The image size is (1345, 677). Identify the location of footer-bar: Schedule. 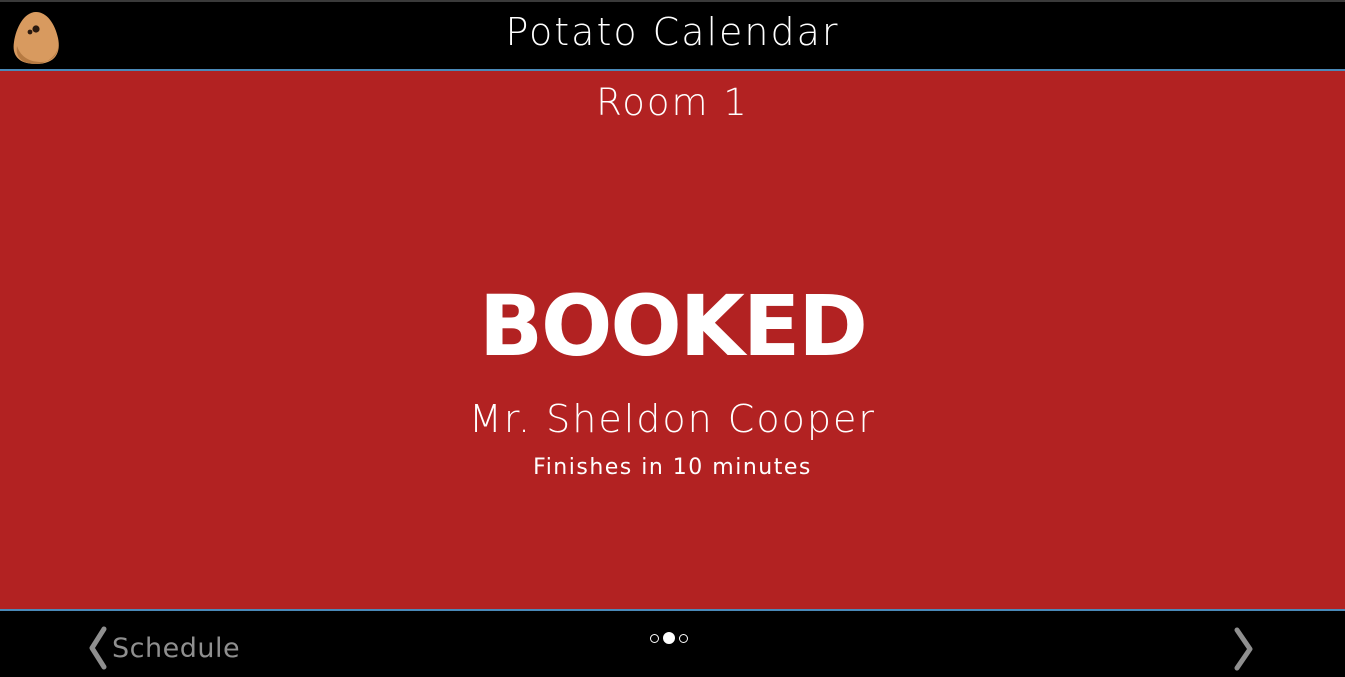
(672, 644).